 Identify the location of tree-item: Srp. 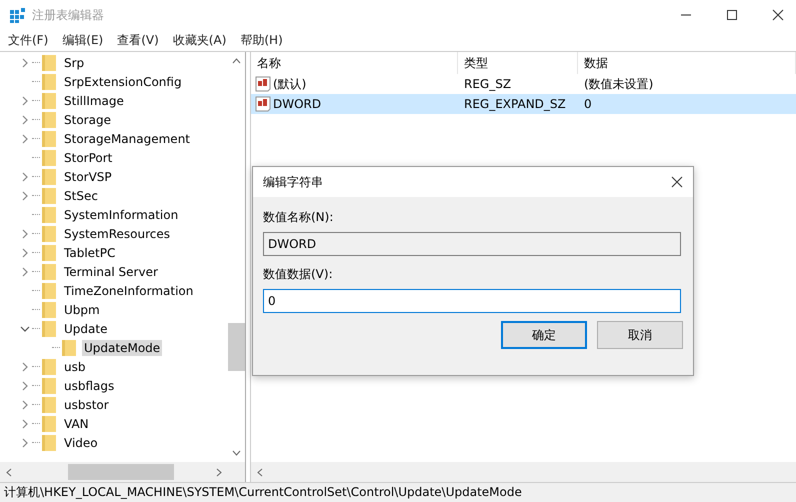
(74, 62).